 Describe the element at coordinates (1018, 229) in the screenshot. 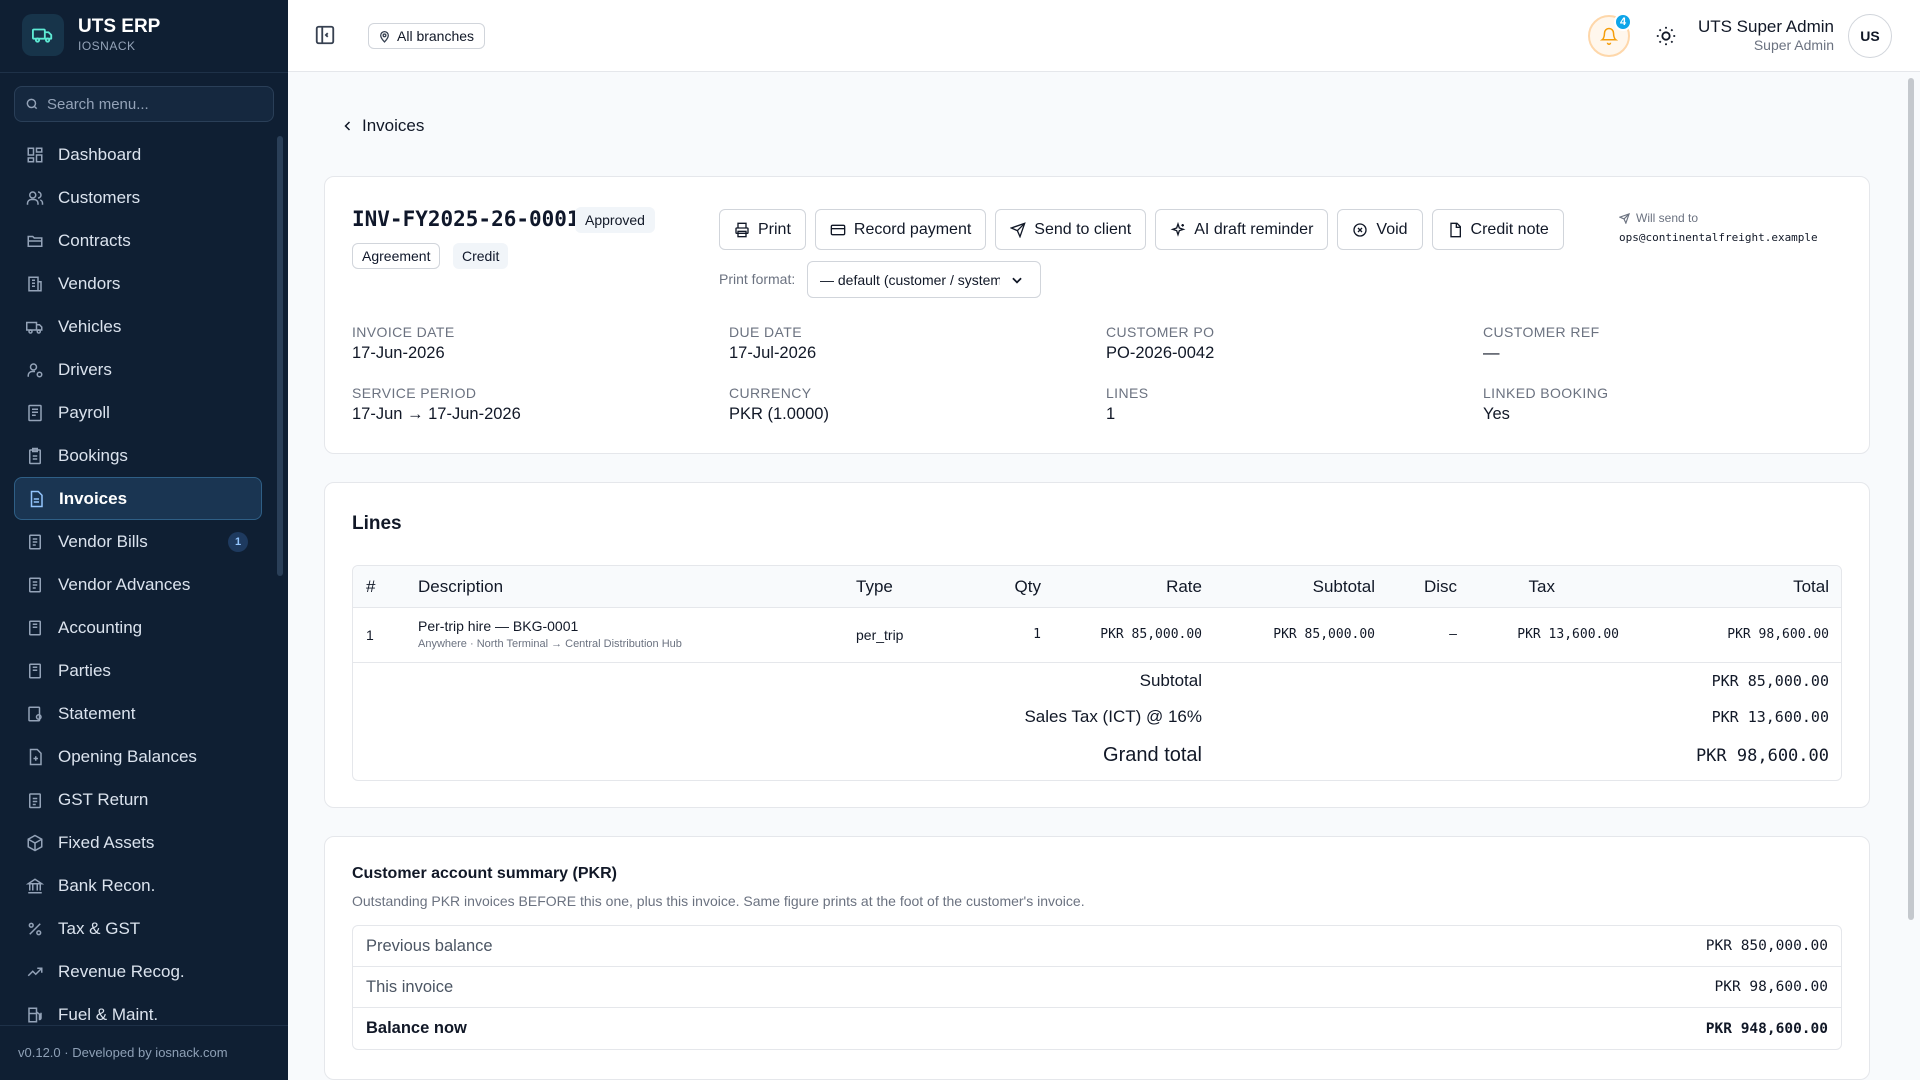

I see `send-icon` at that location.